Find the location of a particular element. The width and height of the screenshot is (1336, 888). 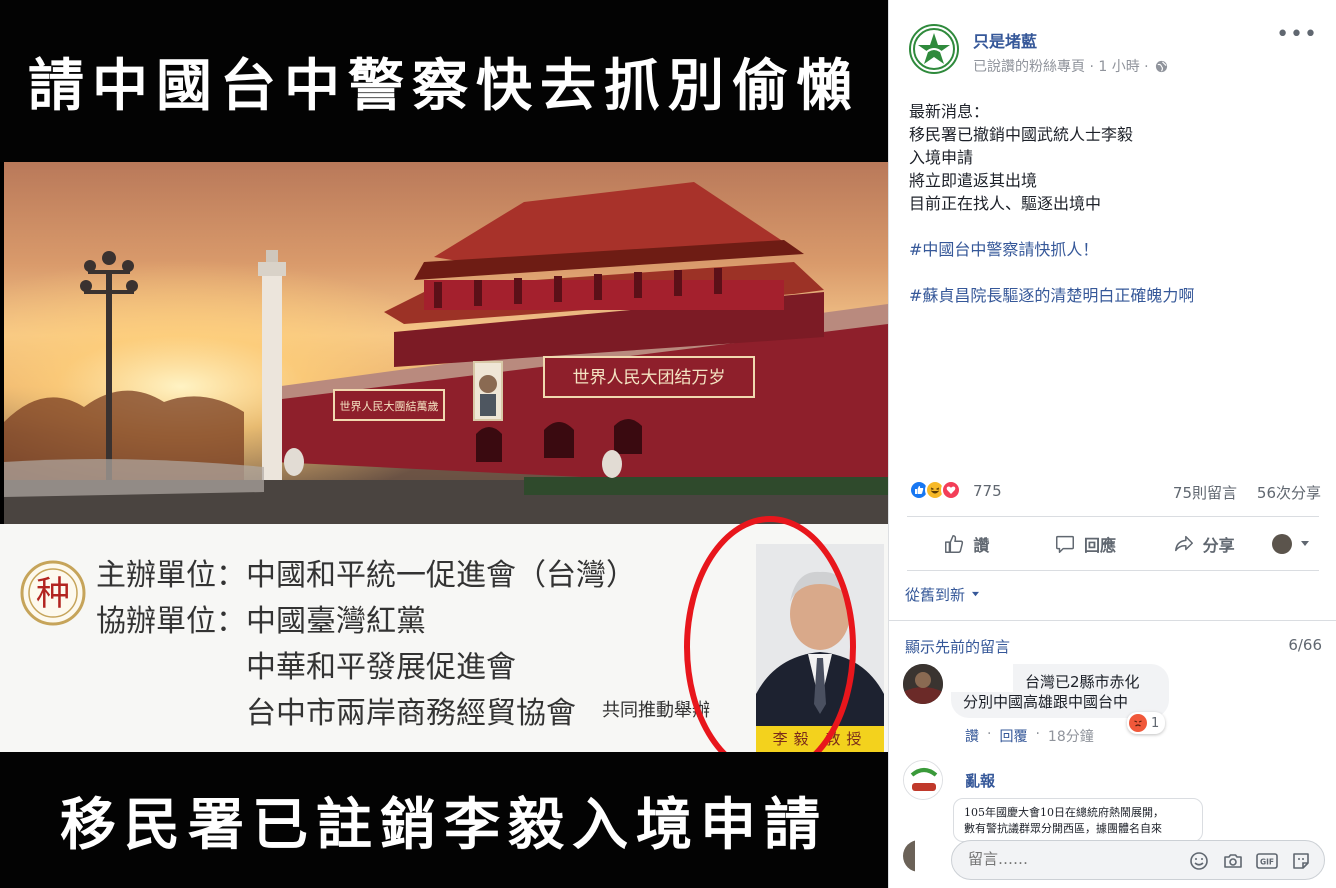

flyer-cohost: 協辦單位：中國臺灣紅黨 is located at coordinates (261, 621).